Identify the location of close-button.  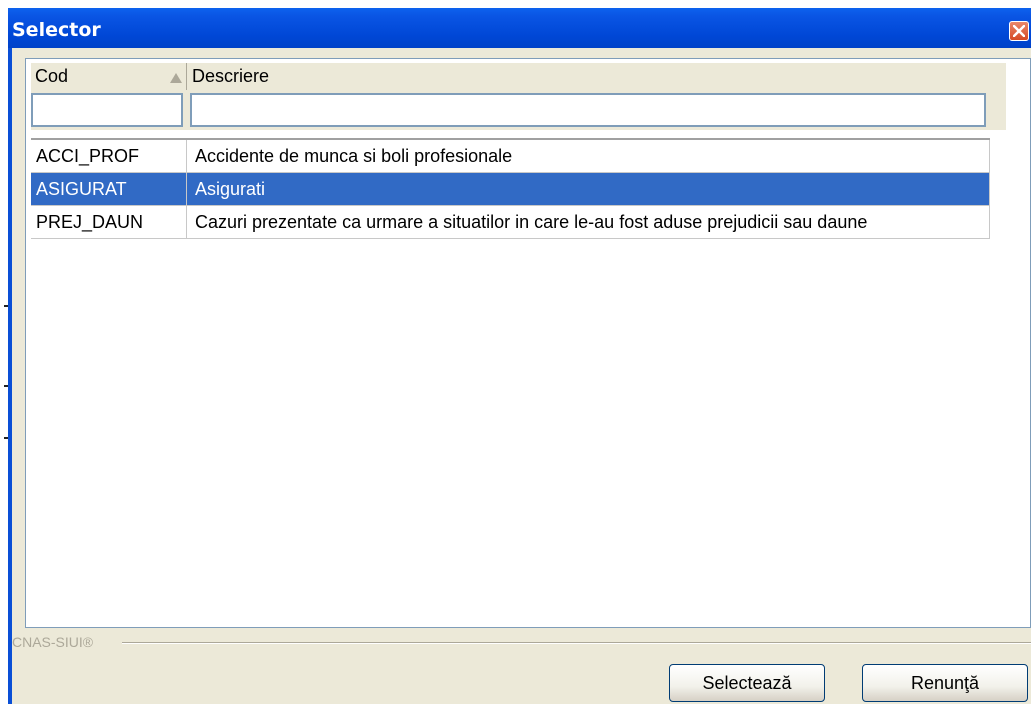
(1019, 31).